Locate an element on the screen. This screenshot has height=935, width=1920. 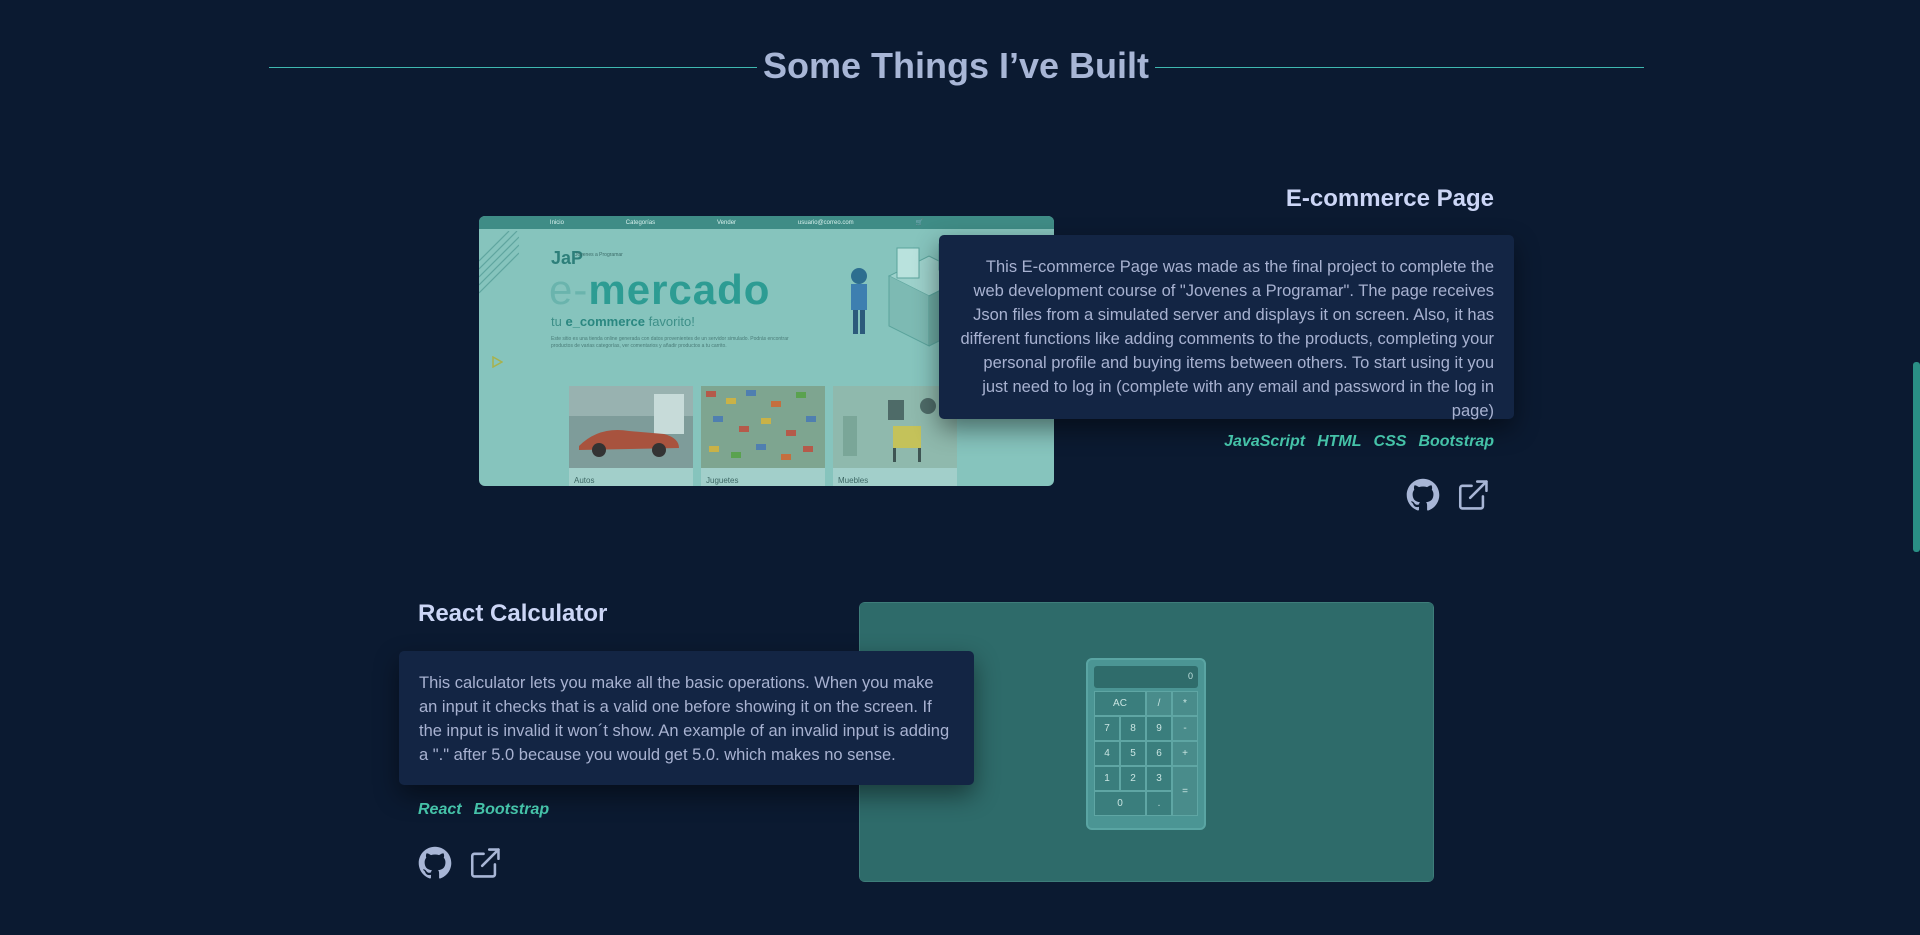
tag-html: HTML is located at coordinates (1339, 441).